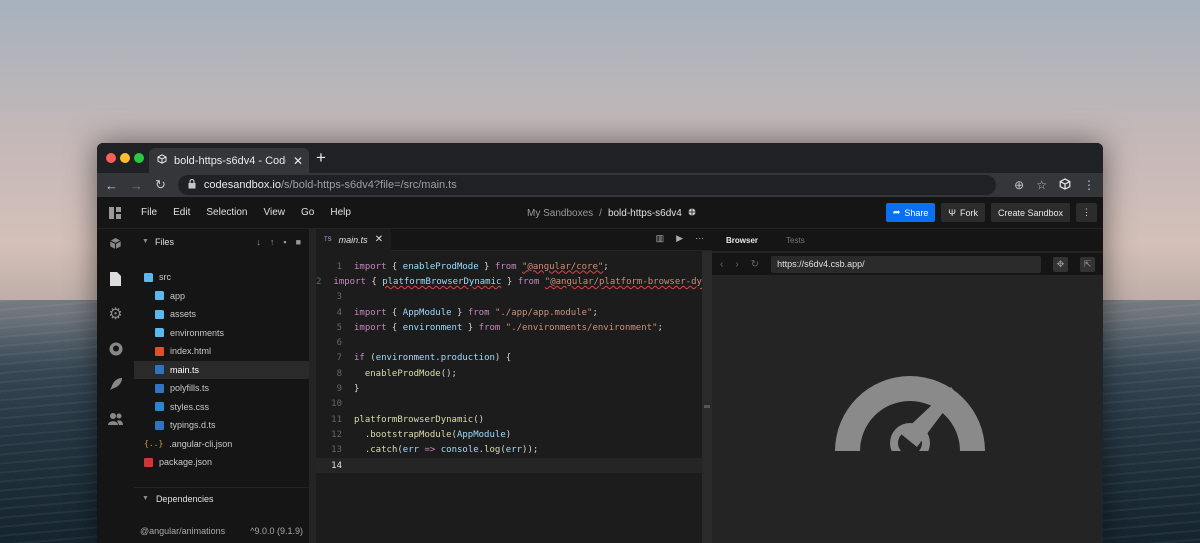 The width and height of the screenshot is (1200, 543). I want to click on minimize-window-button, so click(125, 158).